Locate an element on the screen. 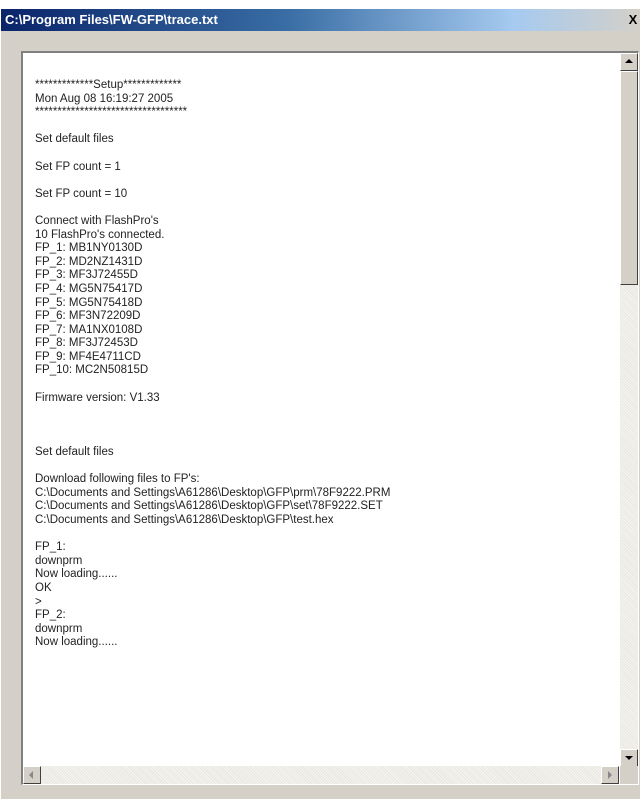  window-title: C:\Program Files\FW-GFP\trace.txt is located at coordinates (111, 19).